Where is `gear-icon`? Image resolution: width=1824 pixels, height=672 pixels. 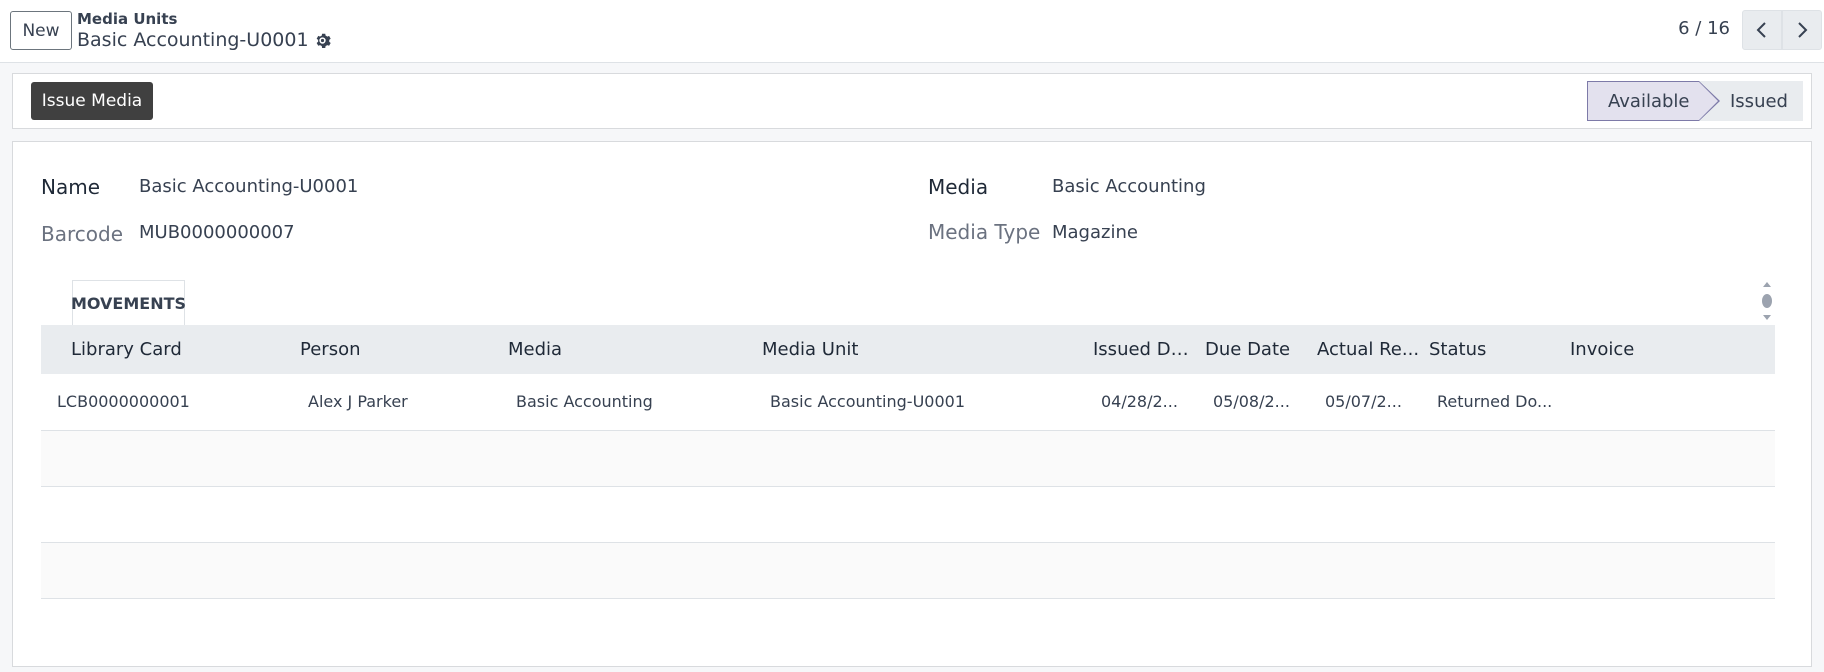 gear-icon is located at coordinates (322, 40).